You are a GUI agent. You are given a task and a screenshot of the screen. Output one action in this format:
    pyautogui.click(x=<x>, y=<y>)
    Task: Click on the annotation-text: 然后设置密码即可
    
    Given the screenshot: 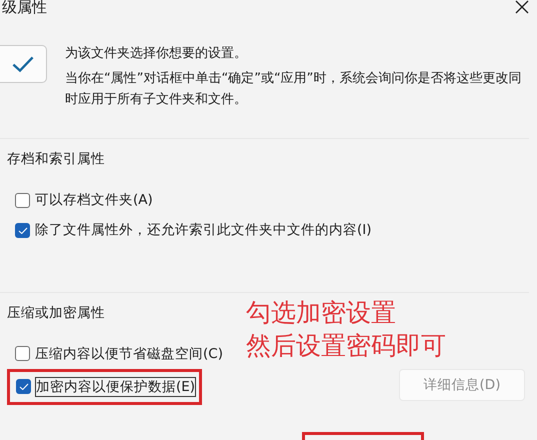 What is the action you would take?
    pyautogui.click(x=346, y=346)
    